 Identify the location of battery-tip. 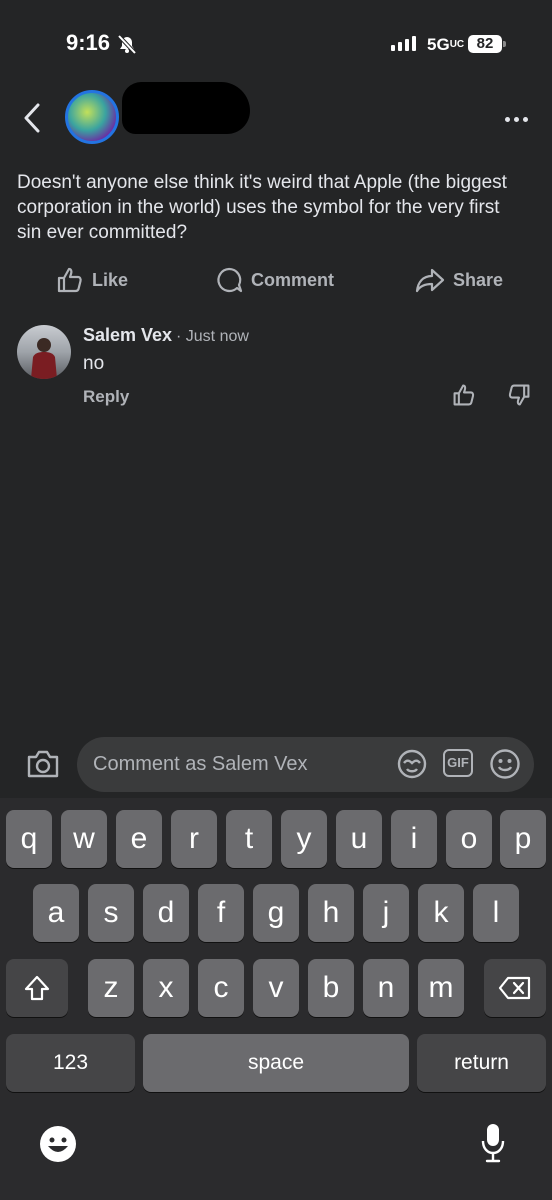
(504, 44).